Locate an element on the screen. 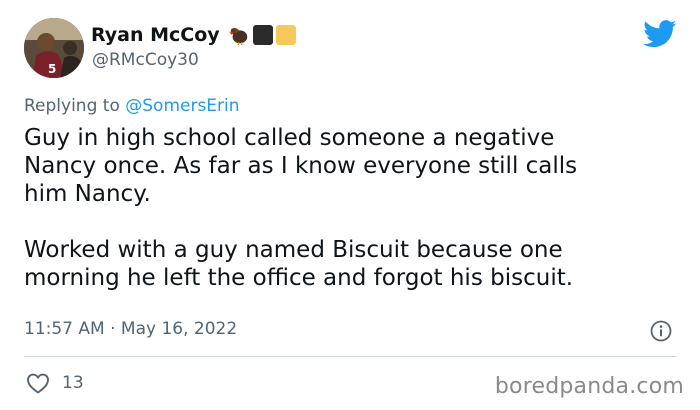 Image resolution: width=700 pixels, height=410 pixels. display-name: Ryan McCoy is located at coordinates (155, 35).